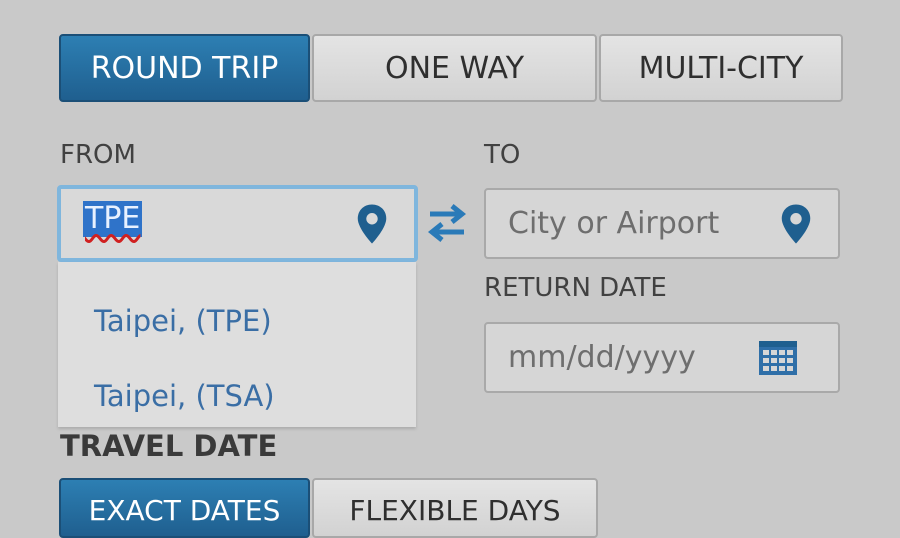 The height and width of the screenshot is (538, 900). I want to click on tab-multi-city: MULTI-CITY, so click(721, 68).